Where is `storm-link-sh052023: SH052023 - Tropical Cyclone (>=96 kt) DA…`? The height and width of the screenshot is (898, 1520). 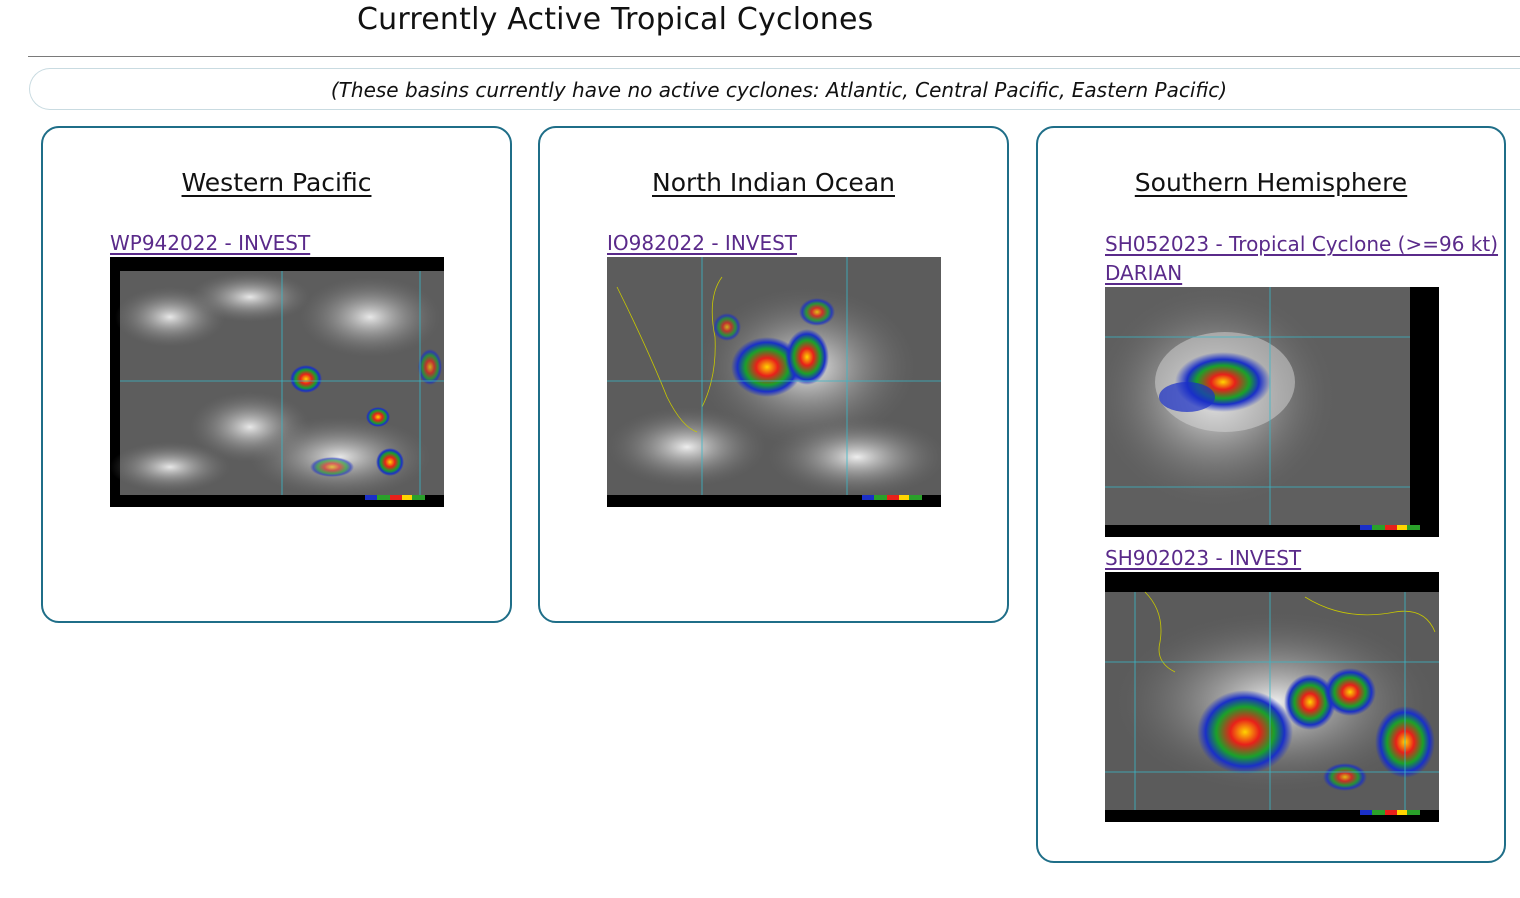
storm-link-sh052023: SH052023 - Tropical Cyclone (>=96 kt) DA… is located at coordinates (1301, 259).